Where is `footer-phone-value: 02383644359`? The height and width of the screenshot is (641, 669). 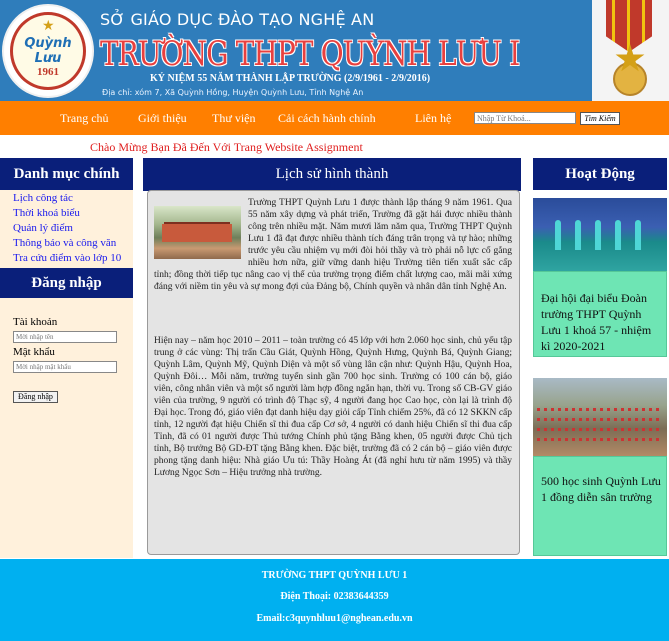
footer-phone-value: 02383644359 is located at coordinates (361, 596).